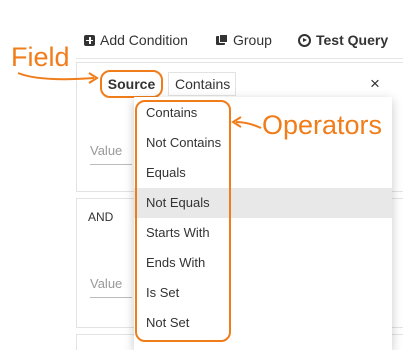 Image resolution: width=403 pixels, height=350 pixels. I want to click on test-query-button: Test Query, so click(343, 40).